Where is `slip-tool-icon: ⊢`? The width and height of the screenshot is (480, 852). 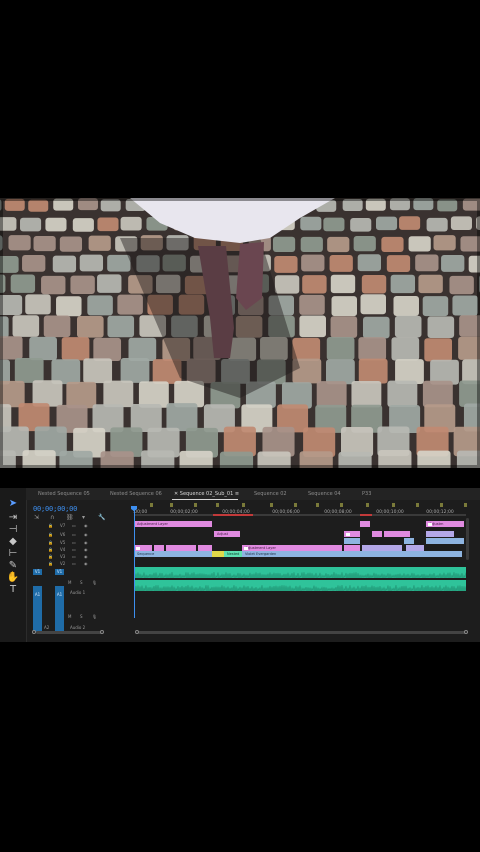 slip-tool-icon: ⊢ is located at coordinates (13, 554).